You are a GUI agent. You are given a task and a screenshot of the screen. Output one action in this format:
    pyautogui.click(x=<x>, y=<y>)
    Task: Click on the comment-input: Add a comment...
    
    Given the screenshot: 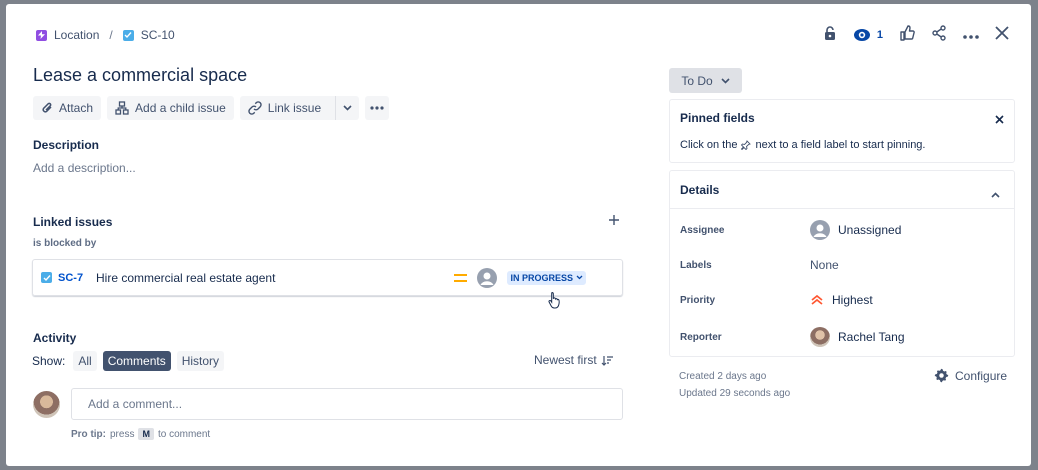 What is the action you would take?
    pyautogui.click(x=347, y=404)
    